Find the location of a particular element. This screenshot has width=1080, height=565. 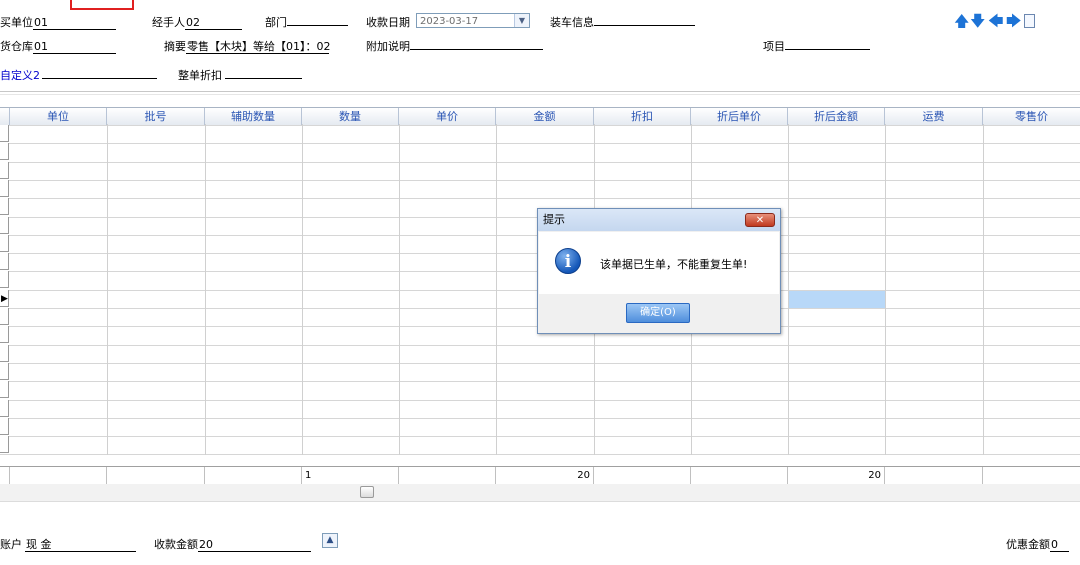

grid-header: 单位 批号 辅助数量 数量 单价 金额 折扣 折后单价 折后金额 运费 零售价 is located at coordinates (540, 116).